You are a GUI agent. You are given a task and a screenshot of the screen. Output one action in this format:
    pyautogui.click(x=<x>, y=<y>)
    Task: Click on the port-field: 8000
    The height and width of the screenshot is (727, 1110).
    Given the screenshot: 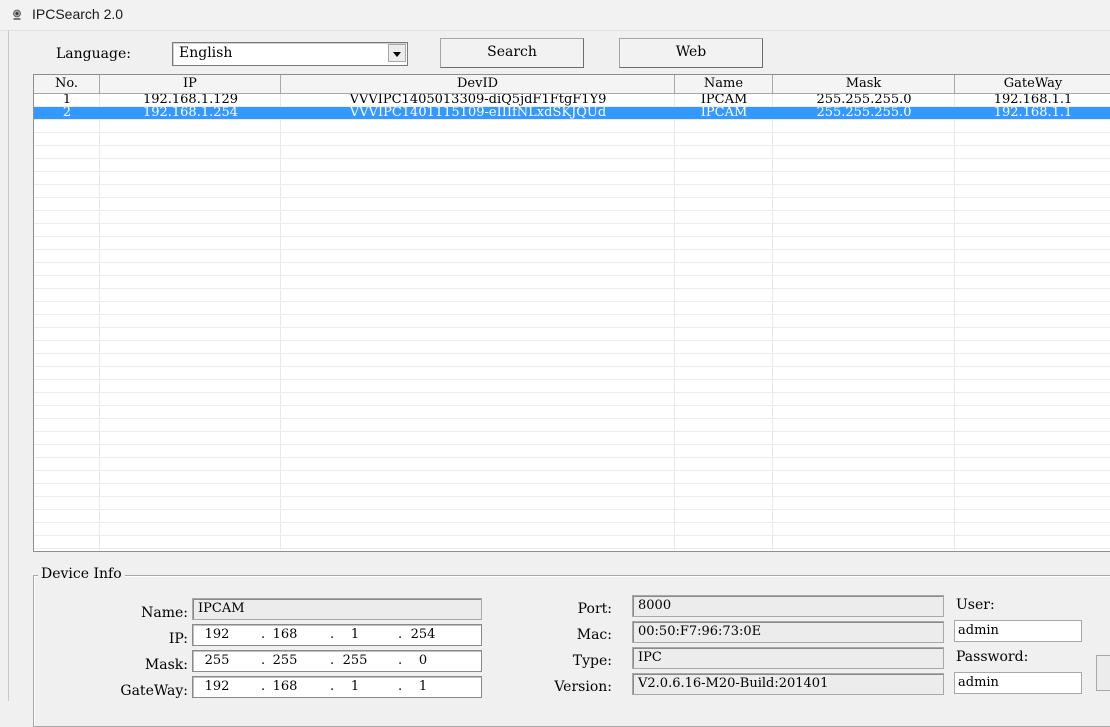 What is the action you would take?
    pyautogui.click(x=788, y=606)
    